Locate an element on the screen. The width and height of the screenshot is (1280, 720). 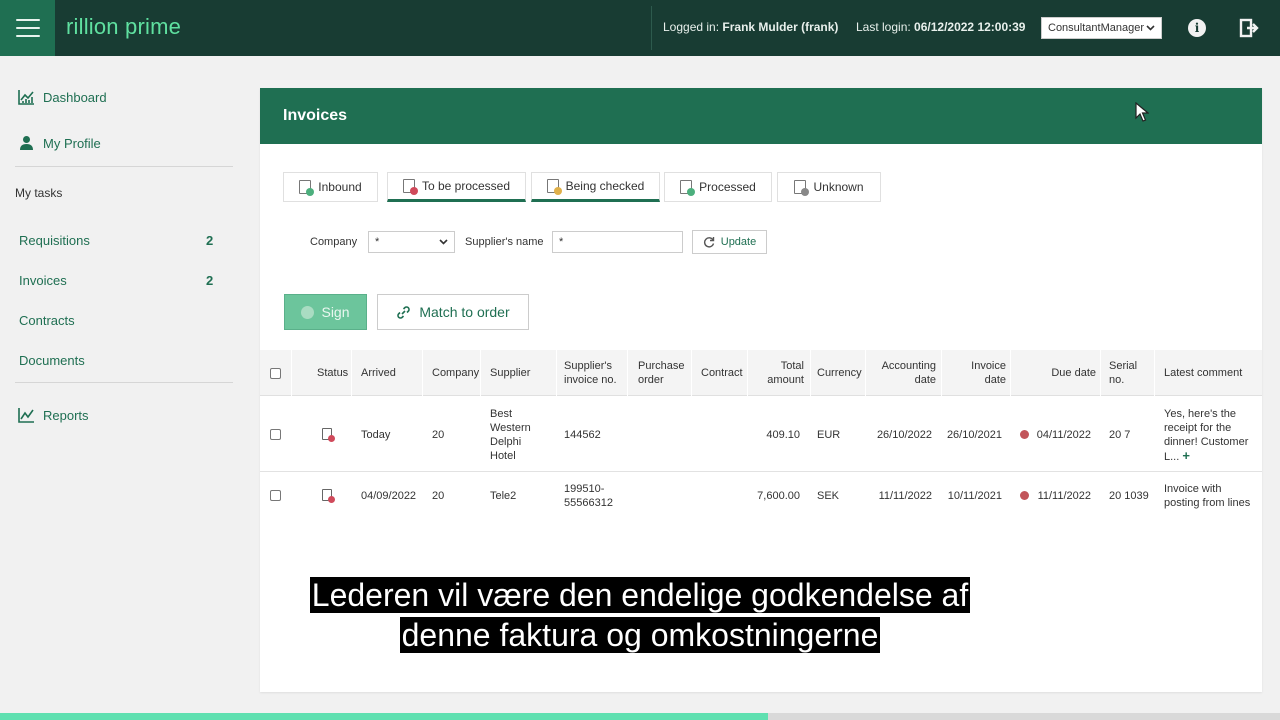
logged-in-user: Frank Mulder (frank) is located at coordinates (780, 27).